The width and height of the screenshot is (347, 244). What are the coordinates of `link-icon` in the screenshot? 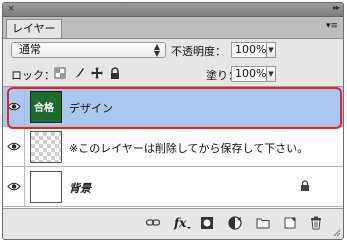 It's located at (153, 223).